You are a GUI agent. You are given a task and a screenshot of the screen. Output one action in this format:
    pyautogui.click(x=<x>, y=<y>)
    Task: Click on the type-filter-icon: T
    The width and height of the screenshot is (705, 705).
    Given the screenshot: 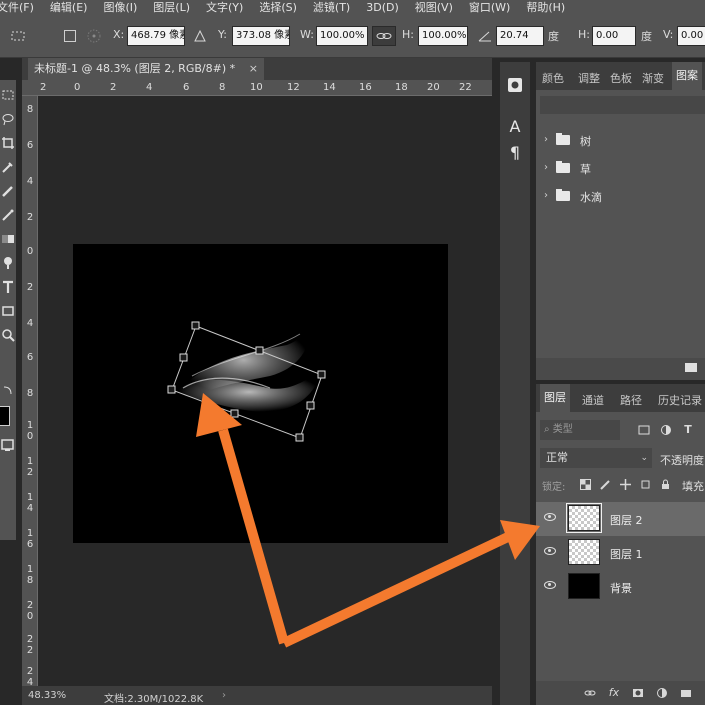 What is the action you would take?
    pyautogui.click(x=688, y=430)
    